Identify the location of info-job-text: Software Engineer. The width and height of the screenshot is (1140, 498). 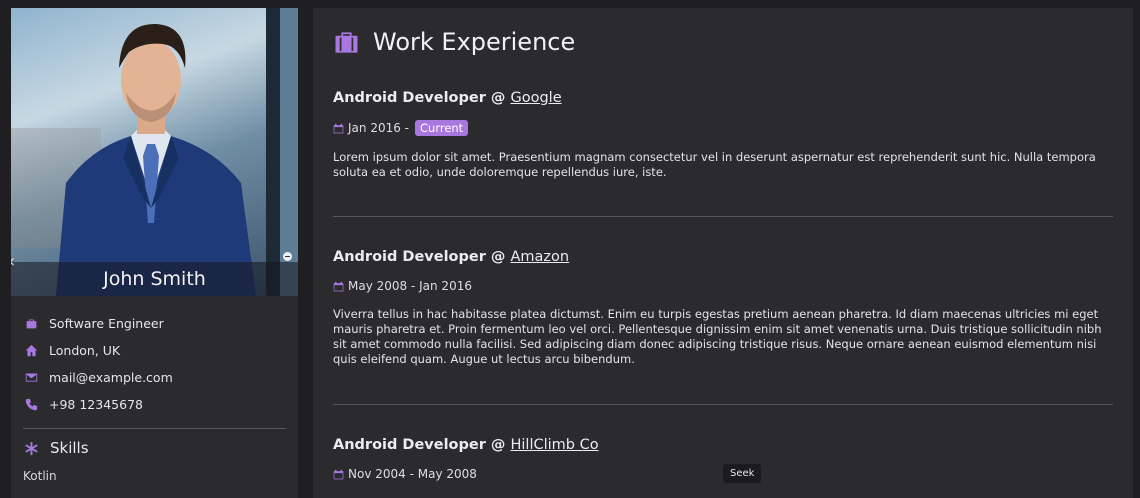
(106, 323).